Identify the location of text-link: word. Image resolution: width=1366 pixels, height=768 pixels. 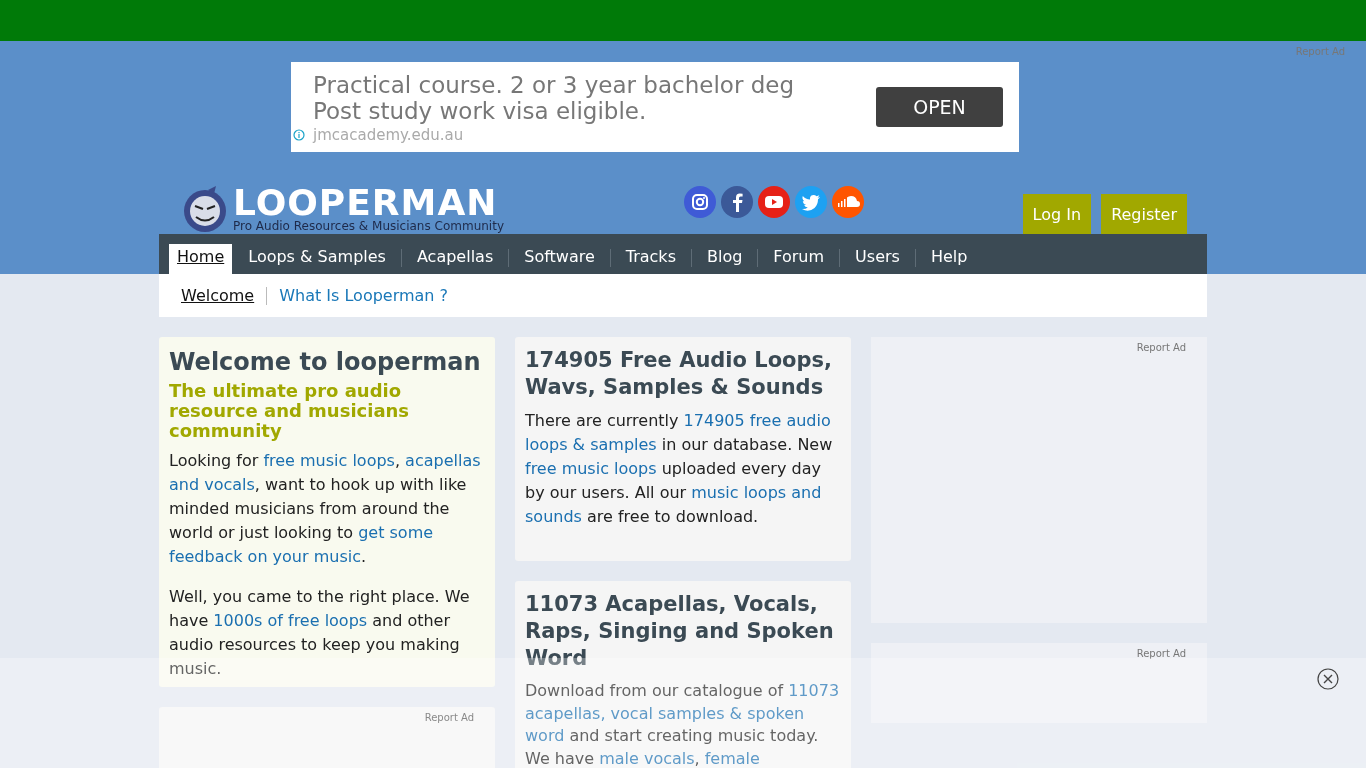
(545, 735).